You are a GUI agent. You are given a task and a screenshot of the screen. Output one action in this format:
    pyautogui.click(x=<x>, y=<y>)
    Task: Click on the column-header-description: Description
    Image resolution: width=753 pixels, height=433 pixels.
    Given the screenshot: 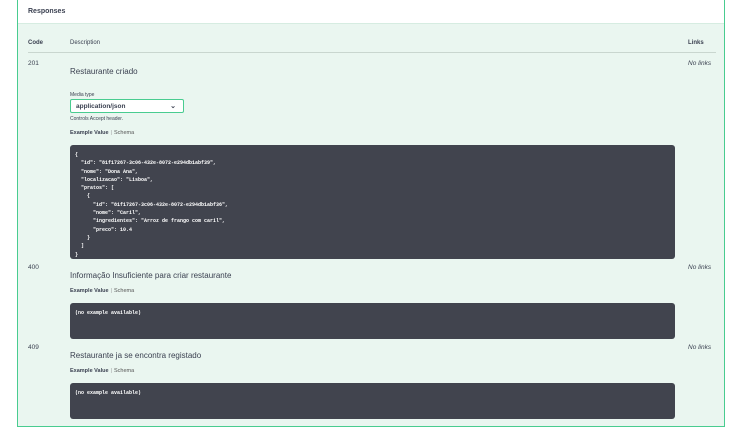 What is the action you would take?
    pyautogui.click(x=85, y=43)
    